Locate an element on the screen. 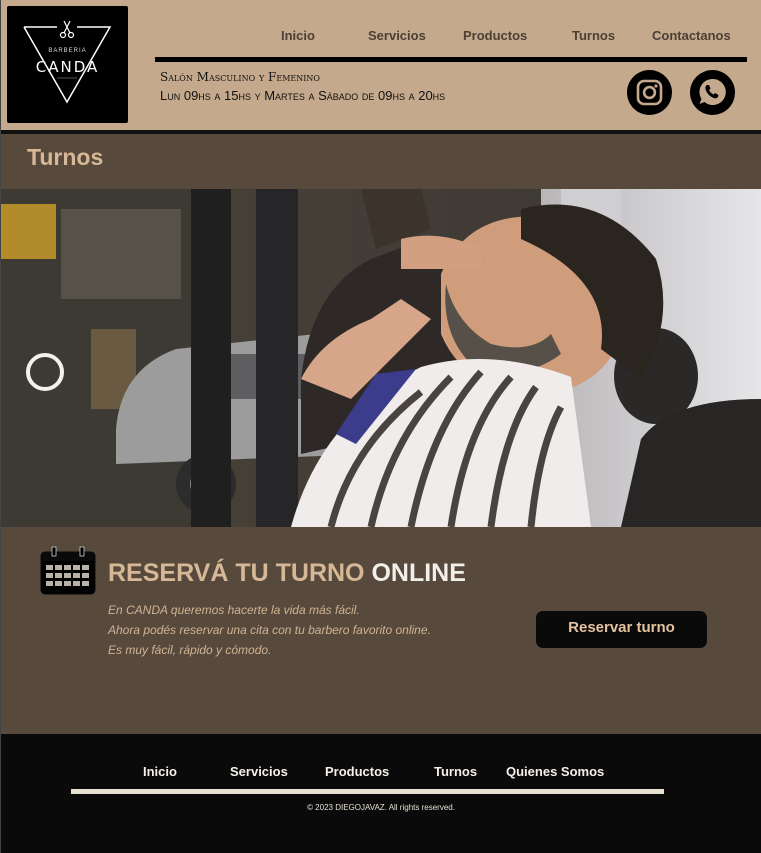 This screenshot has width=761, height=853. logo-name: CANDA is located at coordinates (67, 67).